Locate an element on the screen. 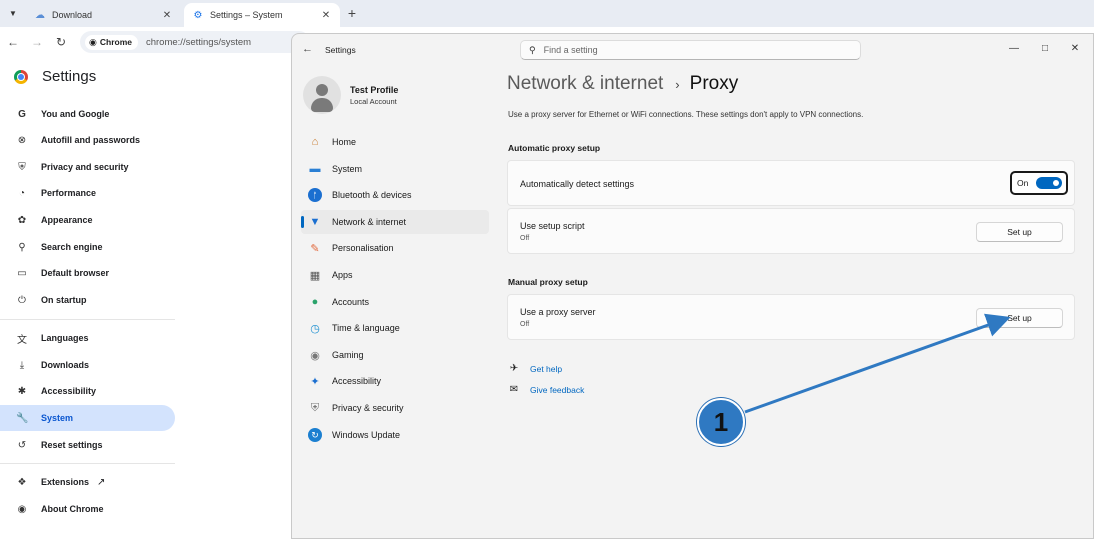 The image size is (1094, 539). brush-icon: ✎ is located at coordinates (315, 248).